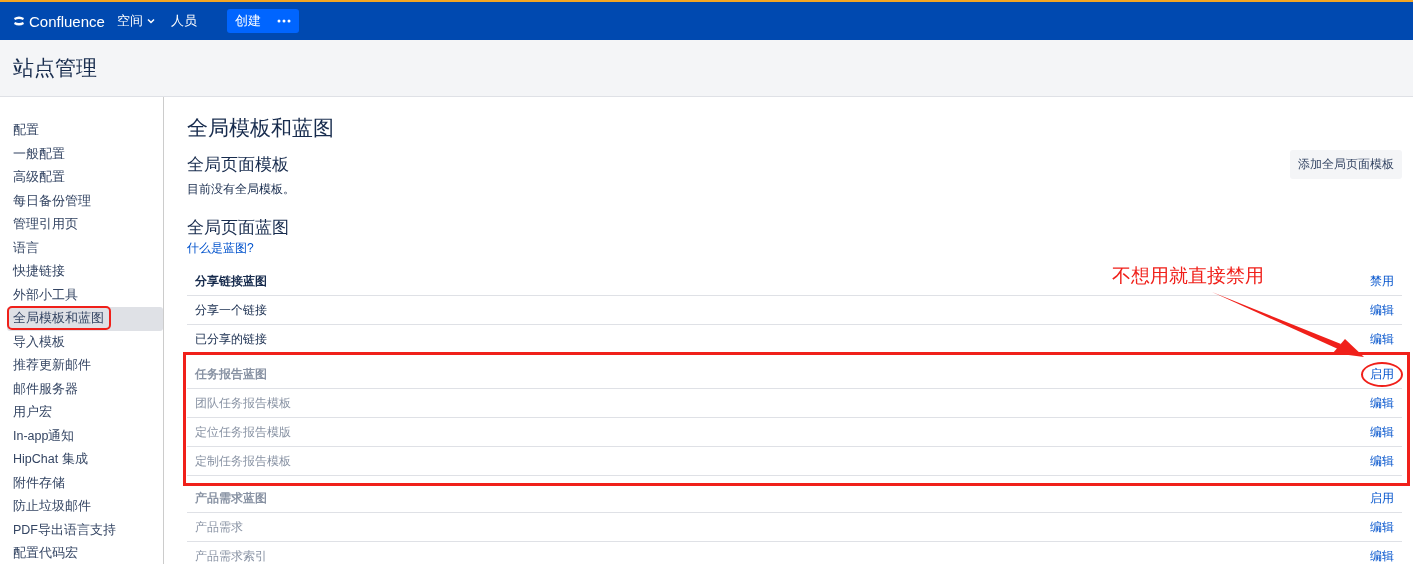 Image resolution: width=1413 pixels, height=564 pixels. Describe the element at coordinates (85, 389) in the screenshot. I see `sidebar-item: 邮件服务器` at that location.